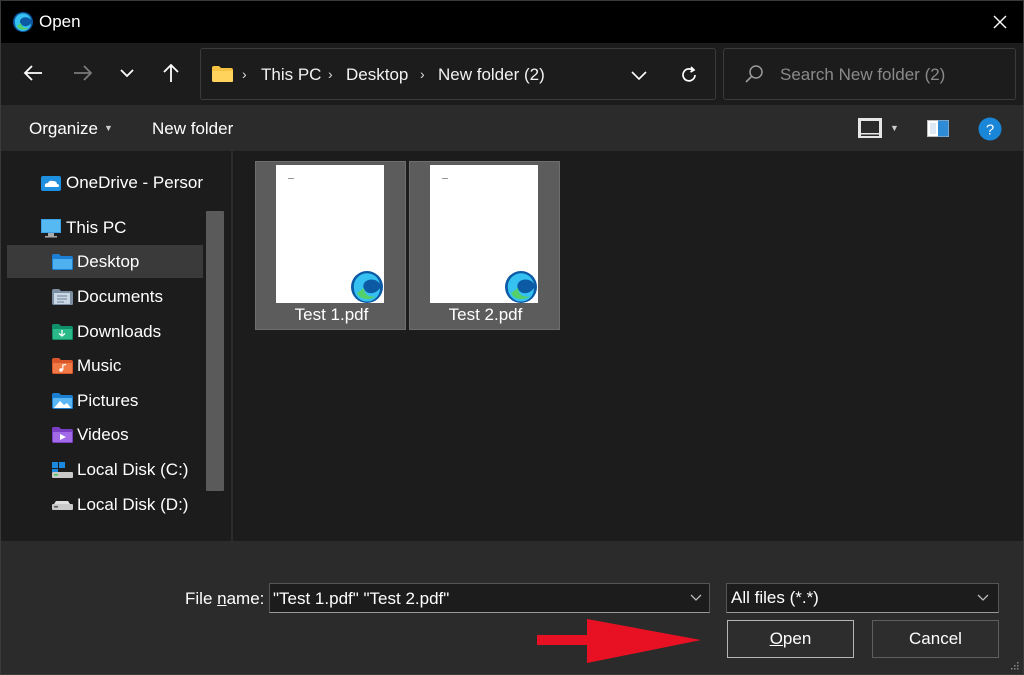 This screenshot has height=675, width=1024. Describe the element at coordinates (62, 470) in the screenshot. I see `local-disk-c-icon` at that location.